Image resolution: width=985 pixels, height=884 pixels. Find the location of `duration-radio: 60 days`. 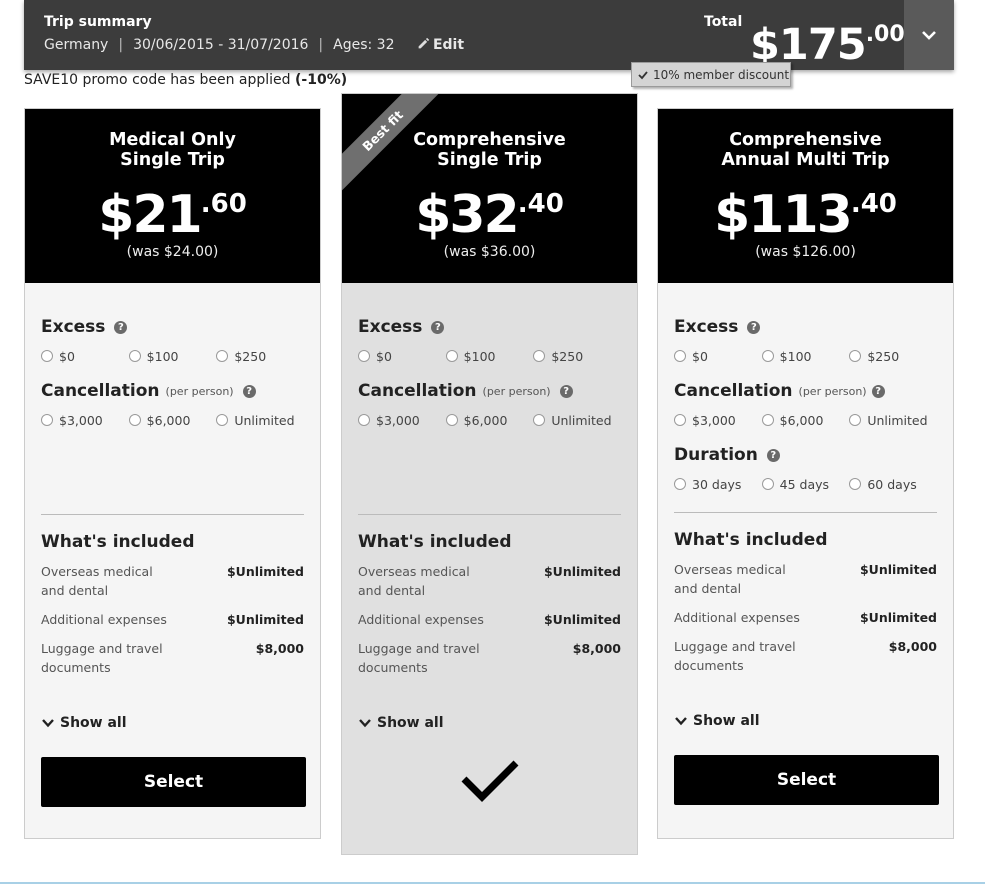

duration-radio: 60 days is located at coordinates (893, 484).